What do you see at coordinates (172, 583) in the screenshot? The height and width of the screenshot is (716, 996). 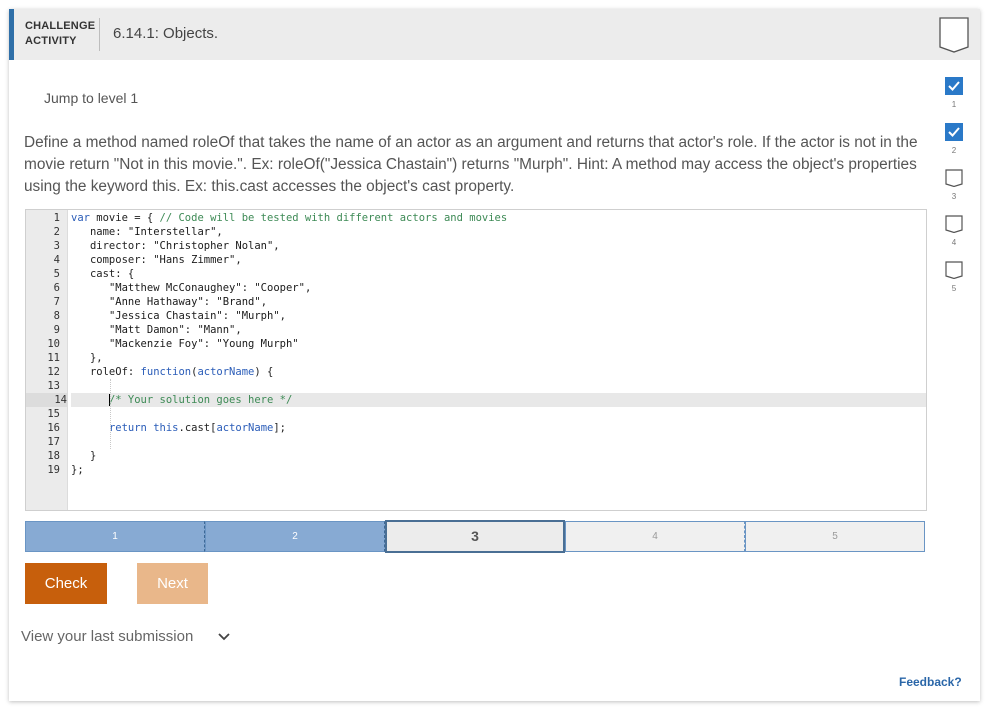 I see `next-button: Next` at bounding box center [172, 583].